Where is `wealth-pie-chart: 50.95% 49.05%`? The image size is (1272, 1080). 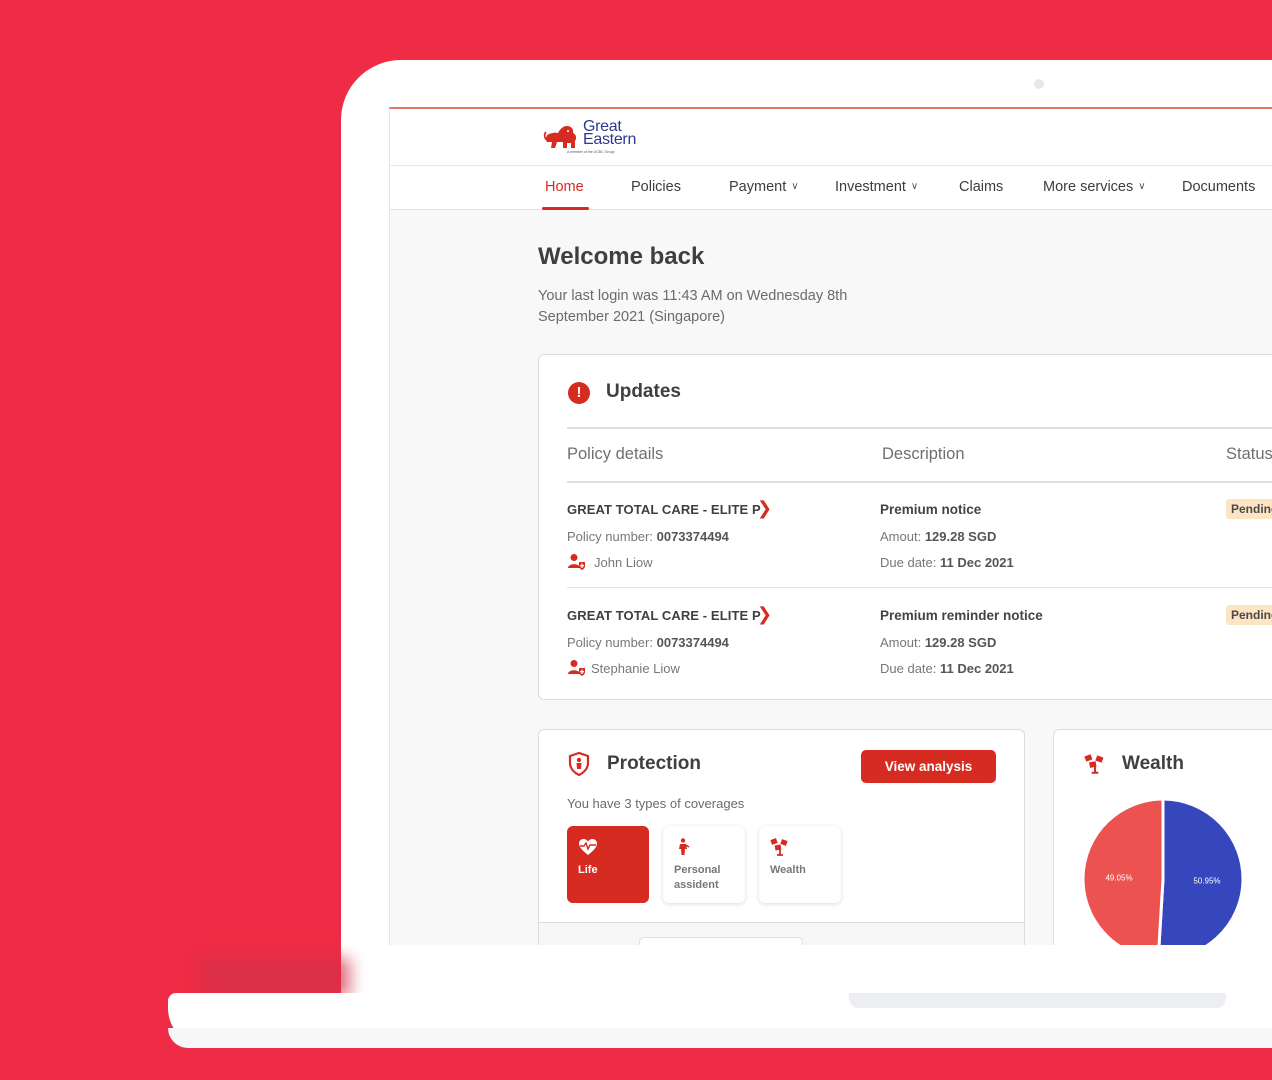 wealth-pie-chart: 50.95% 49.05% is located at coordinates (1163, 871).